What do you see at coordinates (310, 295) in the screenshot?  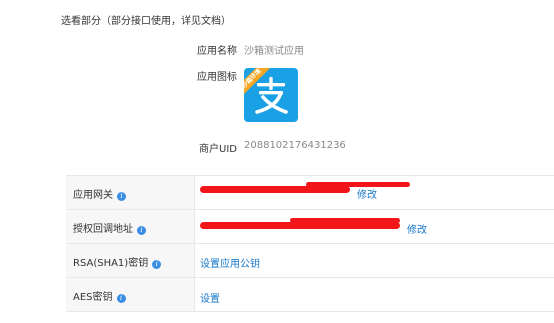 I see `settings-row-aes: AES密钥 i 设置` at bounding box center [310, 295].